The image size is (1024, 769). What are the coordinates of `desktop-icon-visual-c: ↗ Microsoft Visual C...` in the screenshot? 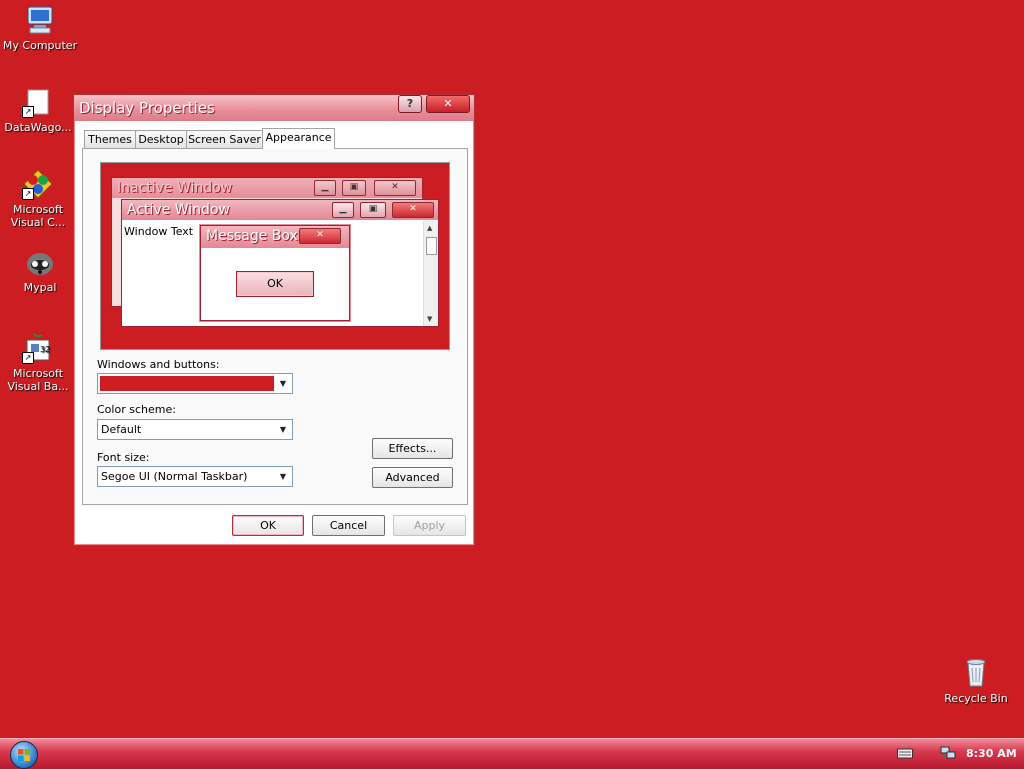 It's located at (38, 198).